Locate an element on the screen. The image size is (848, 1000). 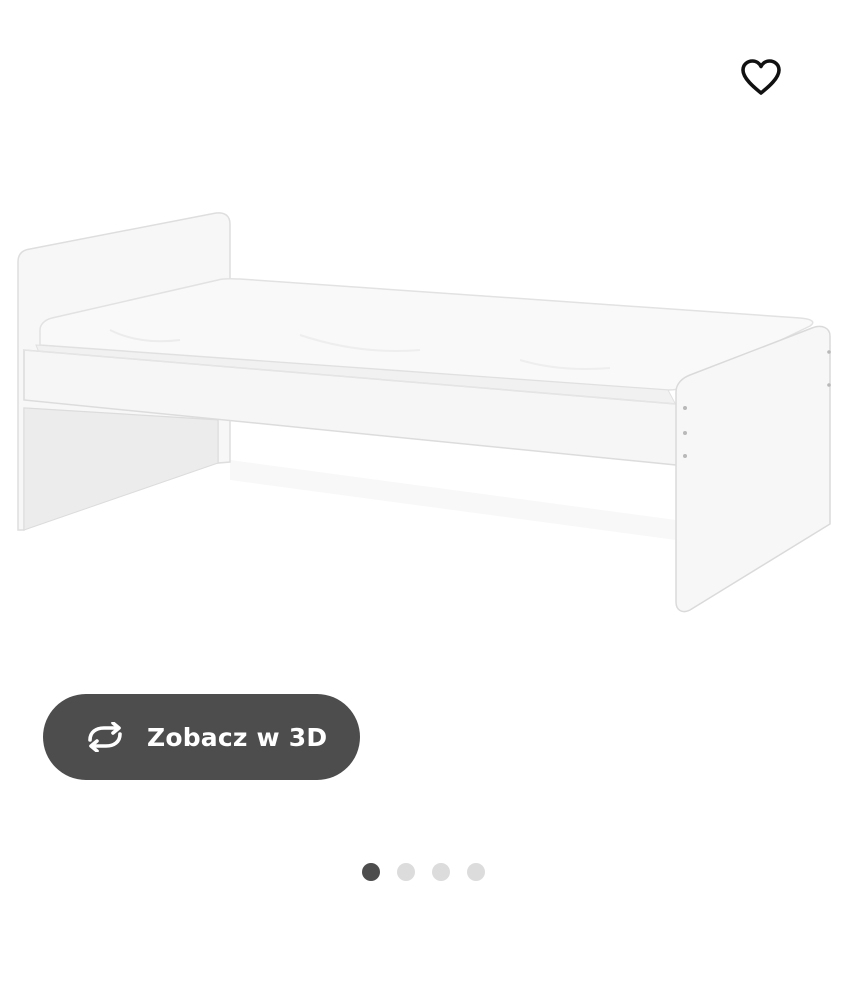
view-in-3d-label: Zobacz w 3D is located at coordinates (237, 737).